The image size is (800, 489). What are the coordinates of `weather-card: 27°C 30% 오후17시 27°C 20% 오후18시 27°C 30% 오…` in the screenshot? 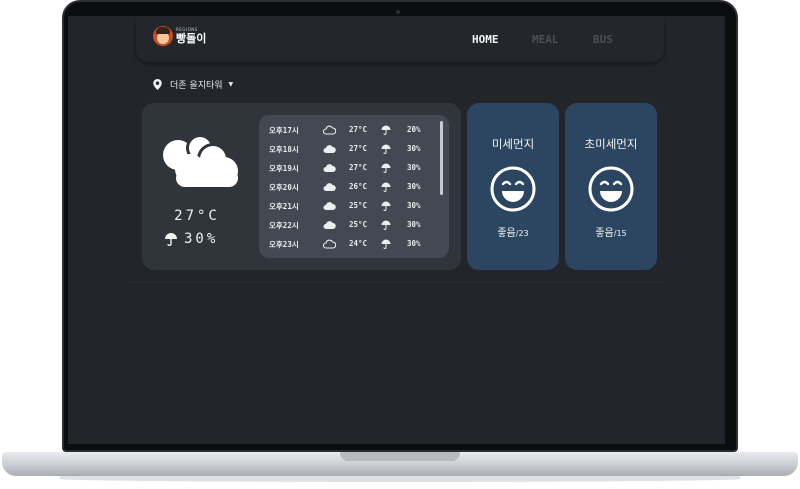 It's located at (301, 186).